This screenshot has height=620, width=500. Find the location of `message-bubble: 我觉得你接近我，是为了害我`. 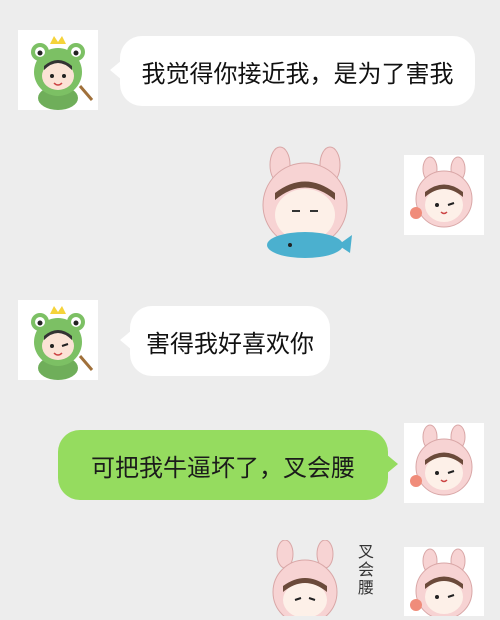

message-bubble: 我觉得你接近我，是为了害我 is located at coordinates (292, 71).